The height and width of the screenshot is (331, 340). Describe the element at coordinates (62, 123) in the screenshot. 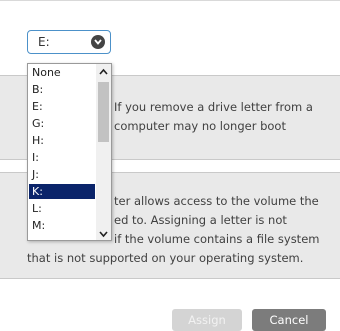

I see `dropdown-option: G:` at that location.